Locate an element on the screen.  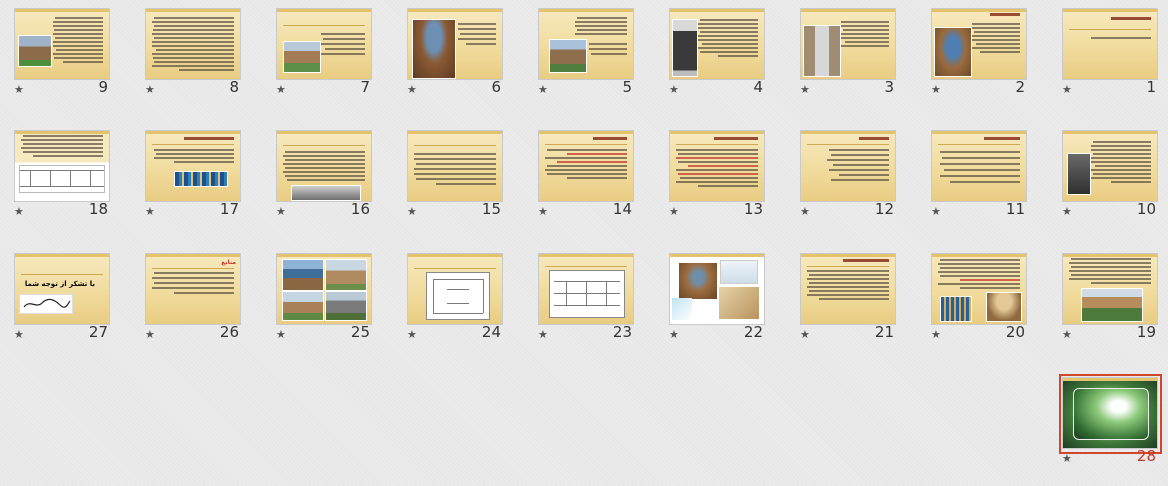
slide-5-preview is located at coordinates (586, 44).